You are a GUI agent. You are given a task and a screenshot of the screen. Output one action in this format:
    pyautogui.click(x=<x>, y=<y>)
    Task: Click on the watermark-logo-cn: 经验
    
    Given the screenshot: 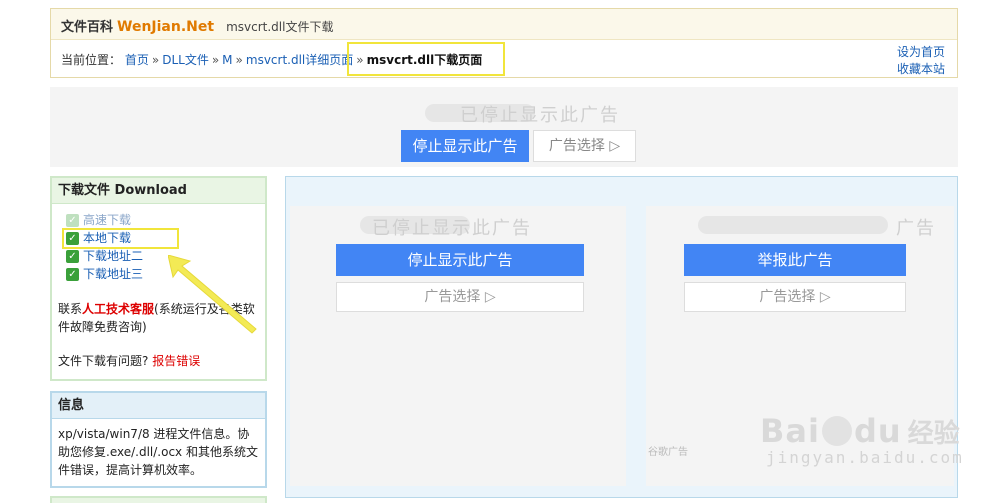 What is the action you would take?
    pyautogui.click(x=933, y=433)
    